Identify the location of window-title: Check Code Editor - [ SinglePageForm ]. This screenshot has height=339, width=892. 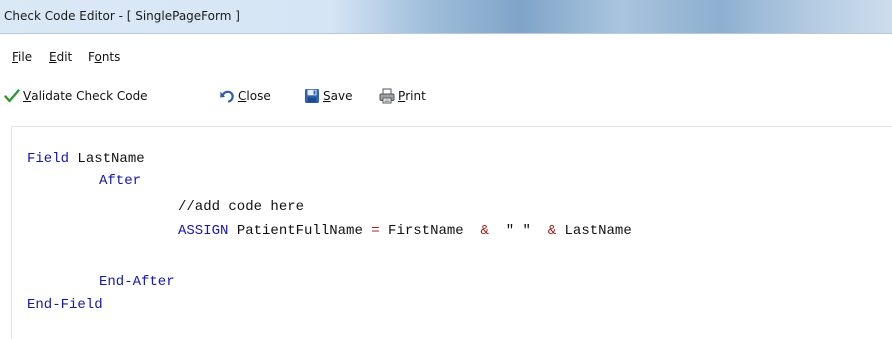
(122, 16).